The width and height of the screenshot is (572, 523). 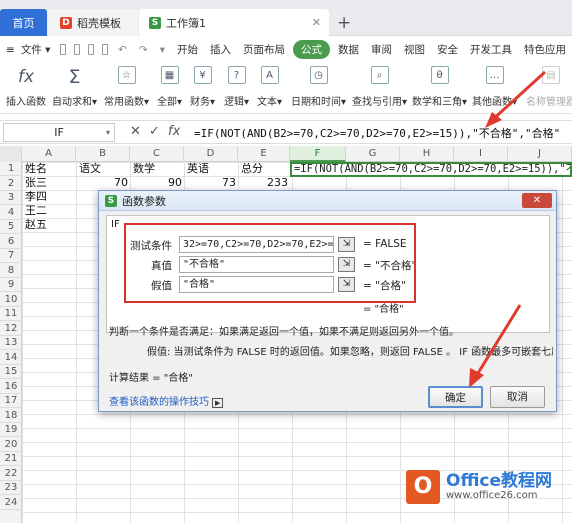 I want to click on watermark-brand: Office教程网, so click(x=499, y=481).